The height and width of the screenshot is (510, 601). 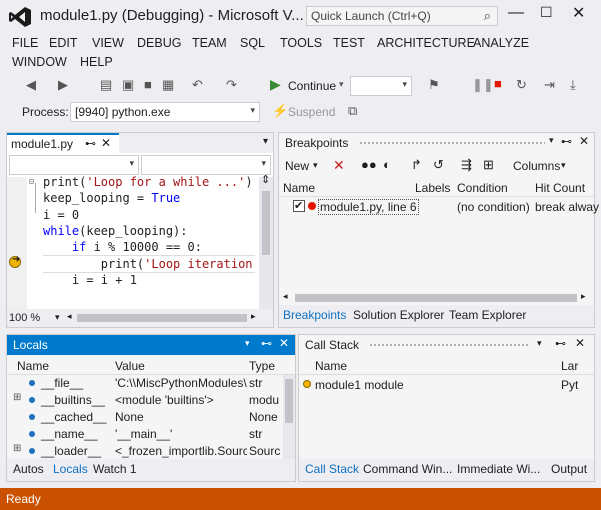 I want to click on tab-watch-1: Watch 1, so click(x=115, y=469).